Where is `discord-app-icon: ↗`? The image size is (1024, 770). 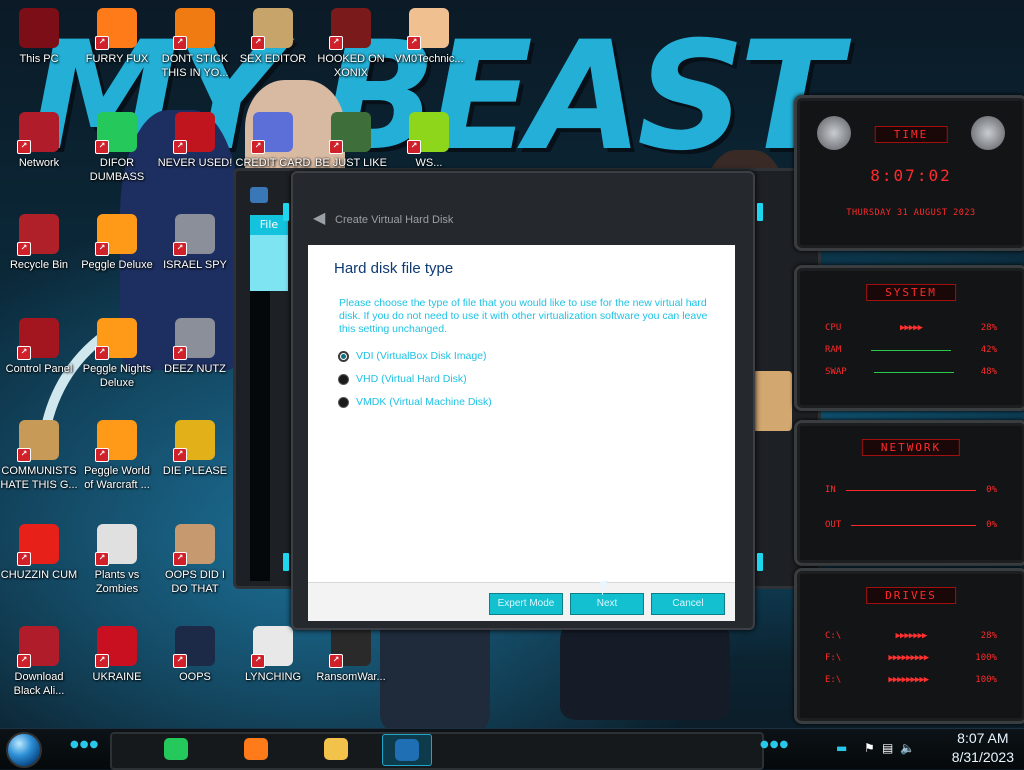 discord-app-icon: ↗ is located at coordinates (116, 133).